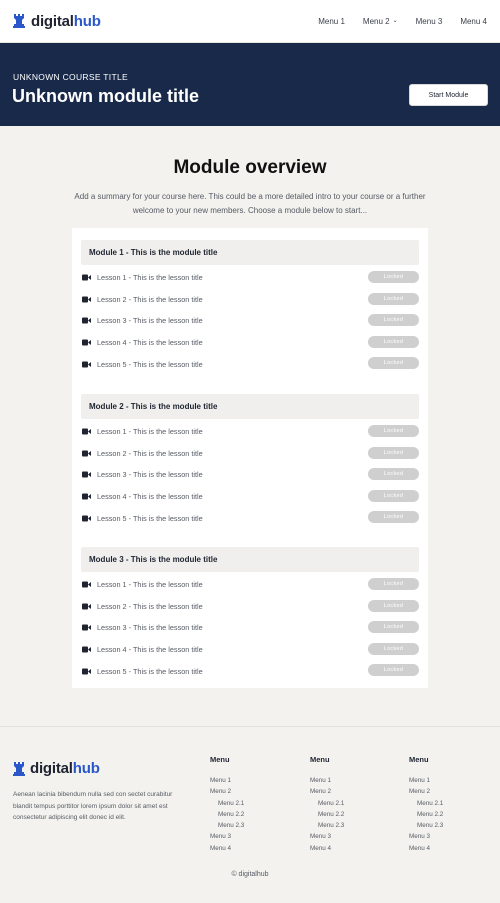 The image size is (500, 903). What do you see at coordinates (70, 77) in the screenshot?
I see `course-title: UNKNOWN COURSE TITLE` at bounding box center [70, 77].